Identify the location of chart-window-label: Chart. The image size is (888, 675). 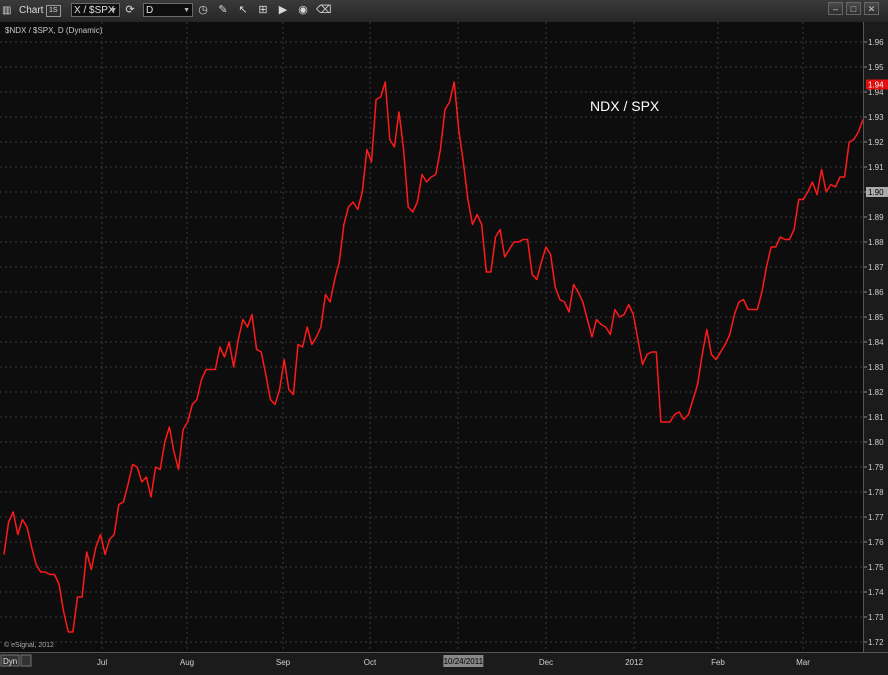
(31, 10).